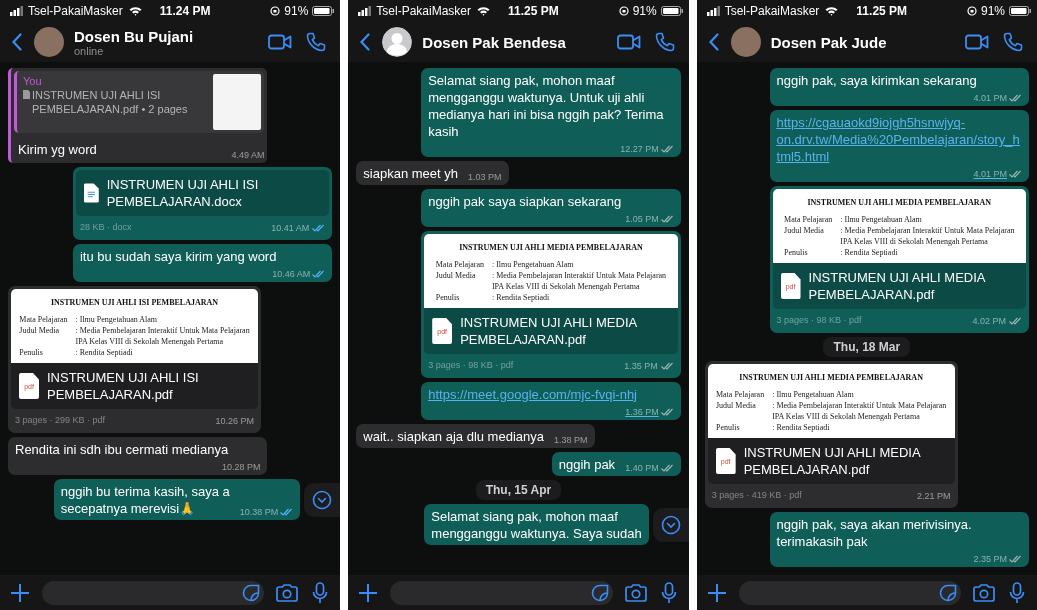  I want to click on message-text: nggih pak, saya kirimkan sekarang, so click(876, 80).